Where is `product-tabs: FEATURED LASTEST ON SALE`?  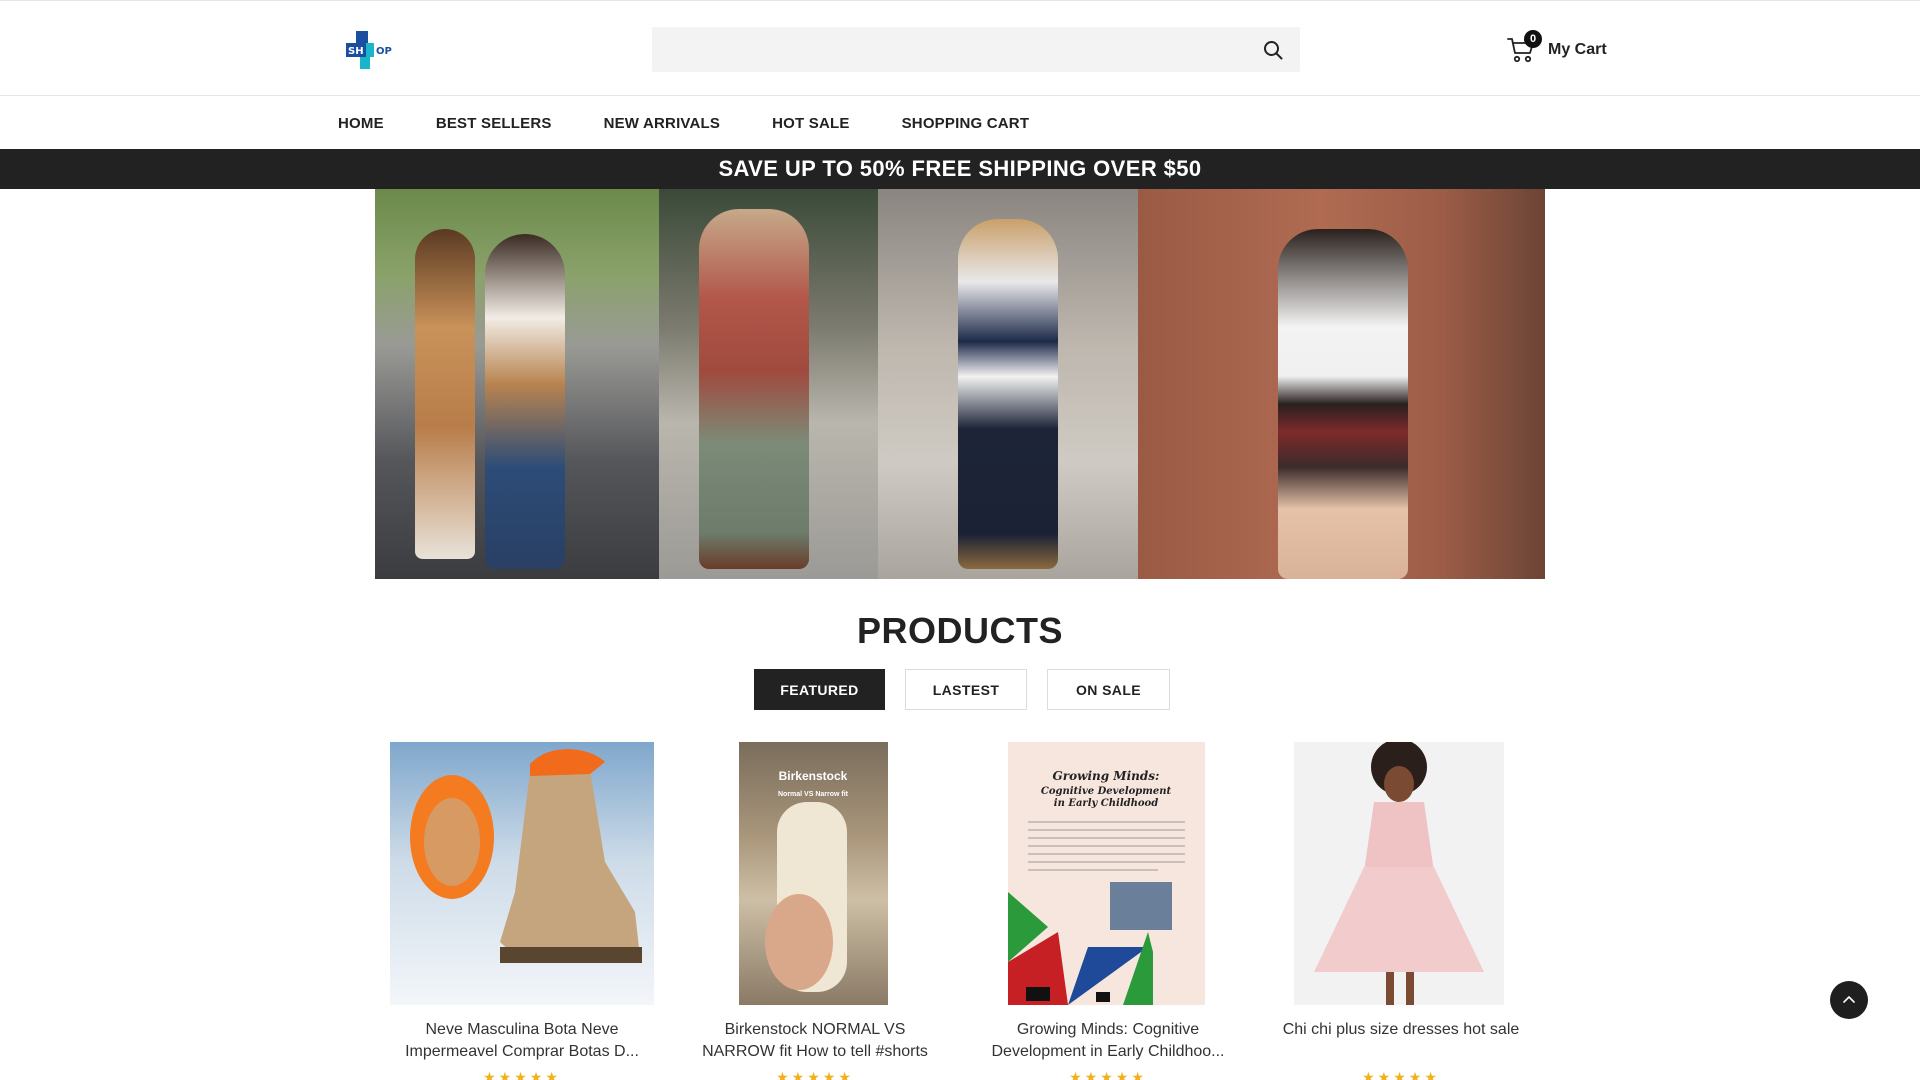 product-tabs: FEATURED LASTEST ON SALE is located at coordinates (972, 689).